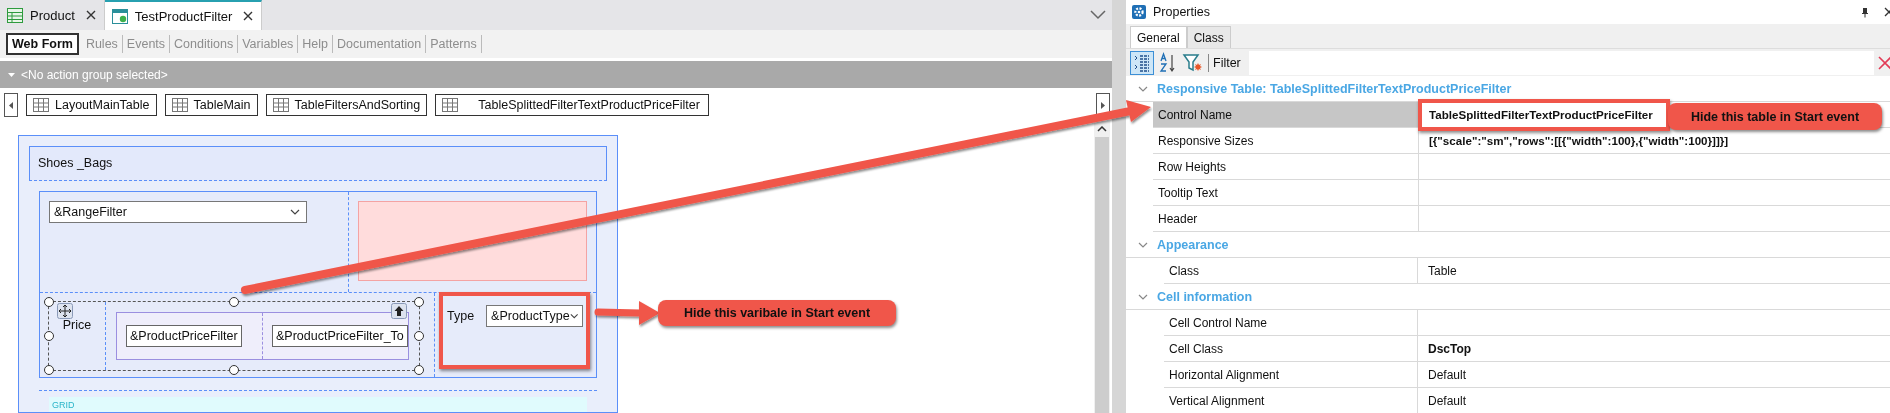 This screenshot has width=1890, height=413. Describe the element at coordinates (1102, 267) in the screenshot. I see `scrollbar` at that location.